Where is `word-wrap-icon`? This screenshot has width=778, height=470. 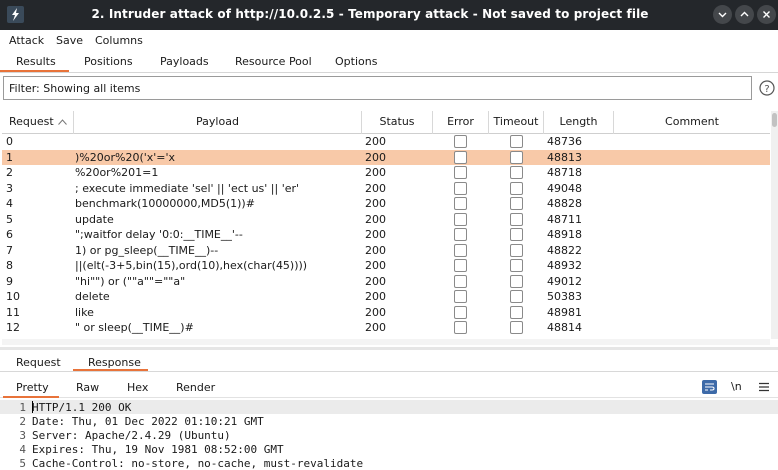
word-wrap-icon is located at coordinates (709, 387).